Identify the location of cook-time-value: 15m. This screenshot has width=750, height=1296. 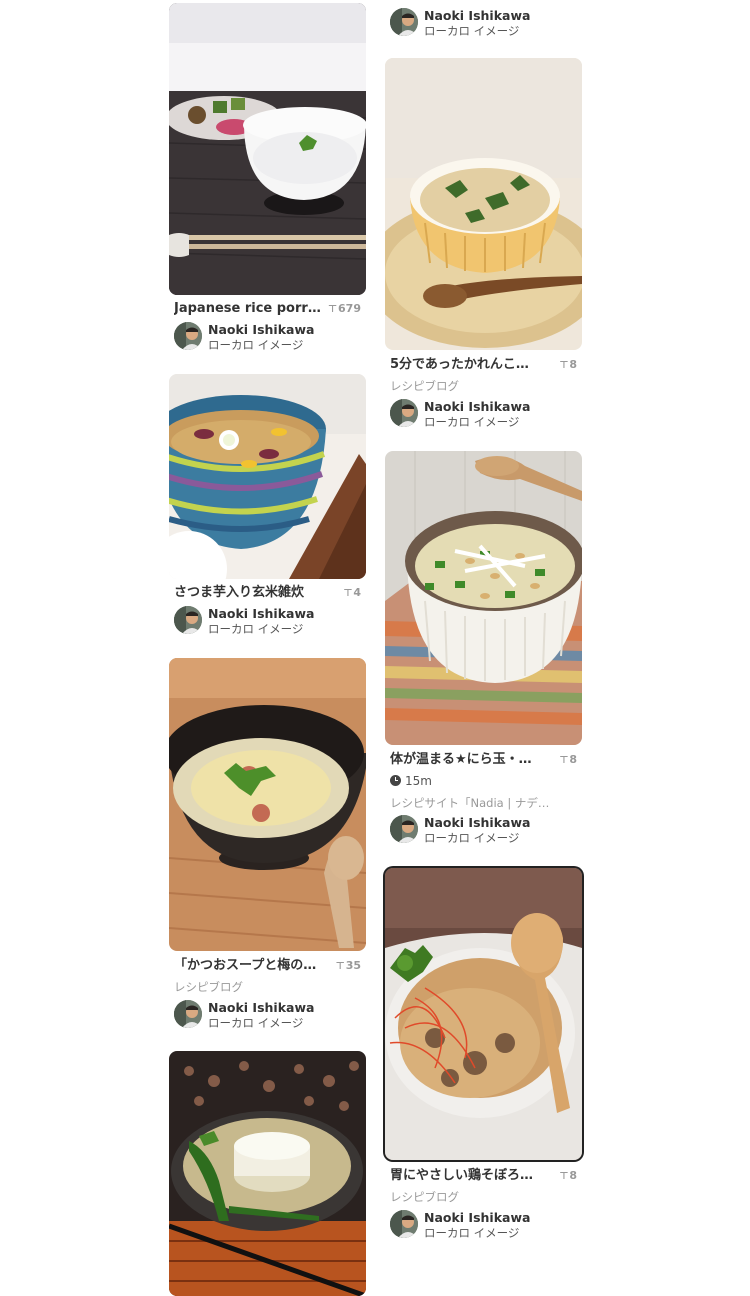
(418, 781).